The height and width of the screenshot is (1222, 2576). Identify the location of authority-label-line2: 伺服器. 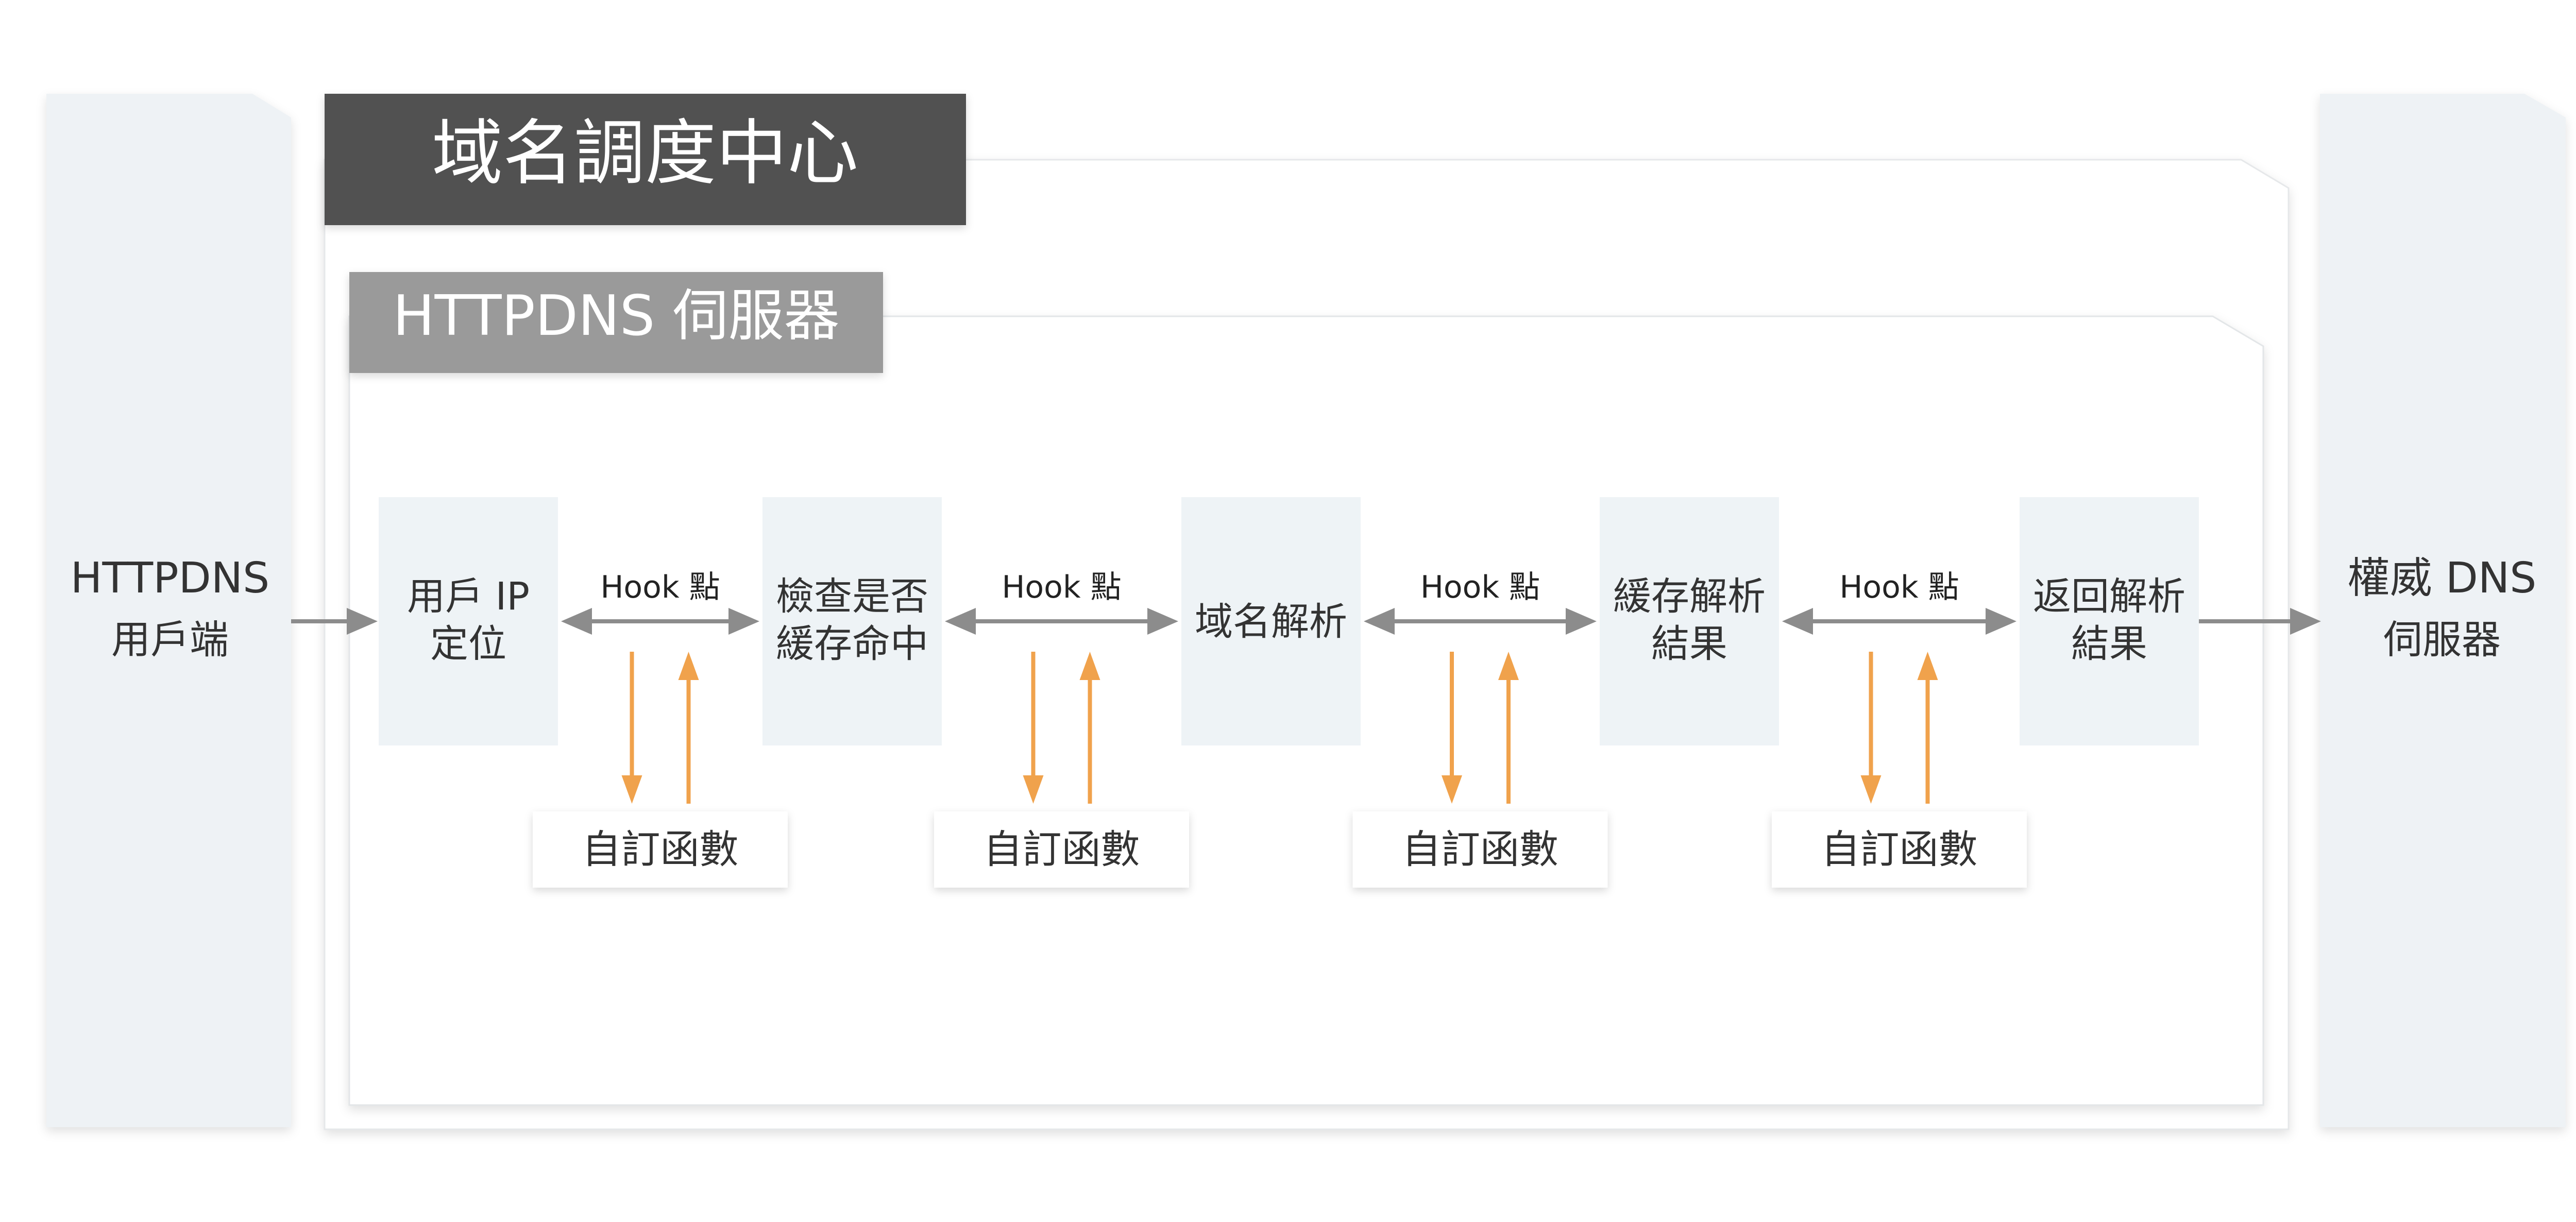
(2442, 640).